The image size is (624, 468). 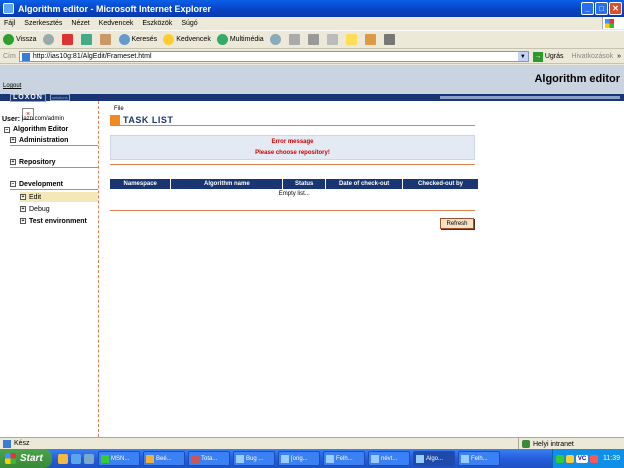 I want to click on sidebar-item-test-environment: + Test environment, so click(x=59, y=221).